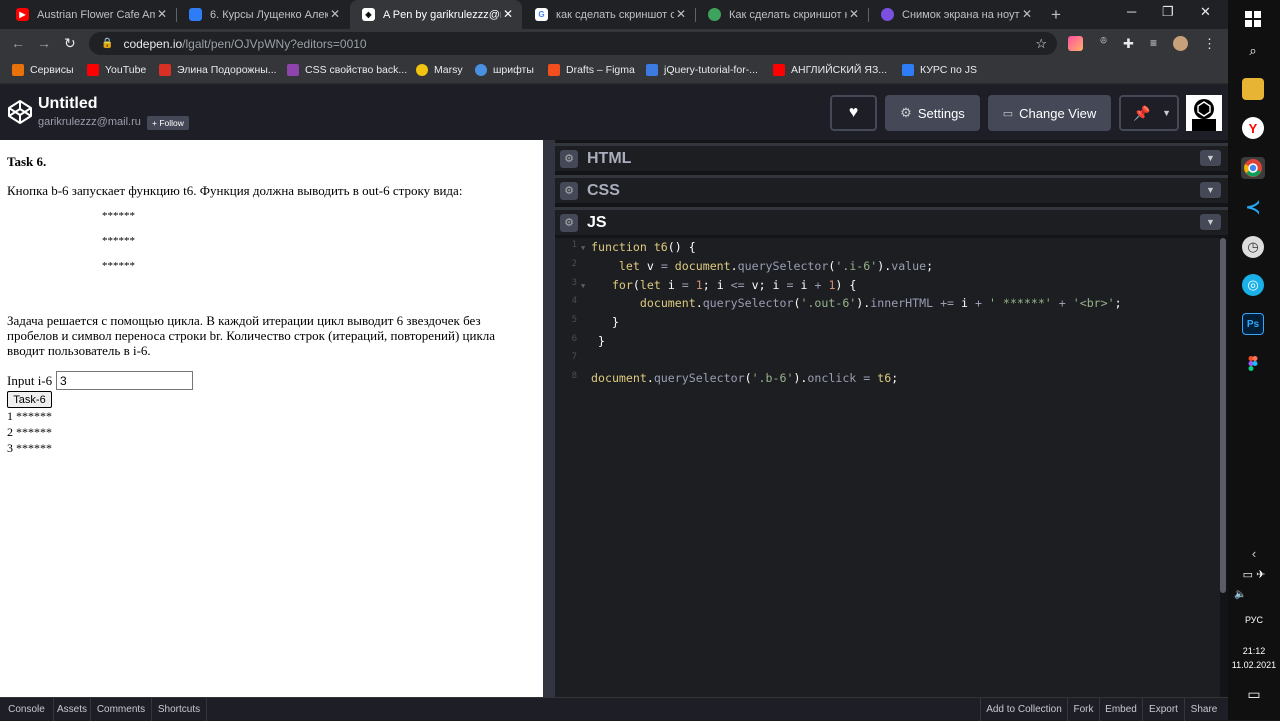 This screenshot has width=1280, height=721. What do you see at coordinates (1253, 168) in the screenshot?
I see `chrome-icon` at bounding box center [1253, 168].